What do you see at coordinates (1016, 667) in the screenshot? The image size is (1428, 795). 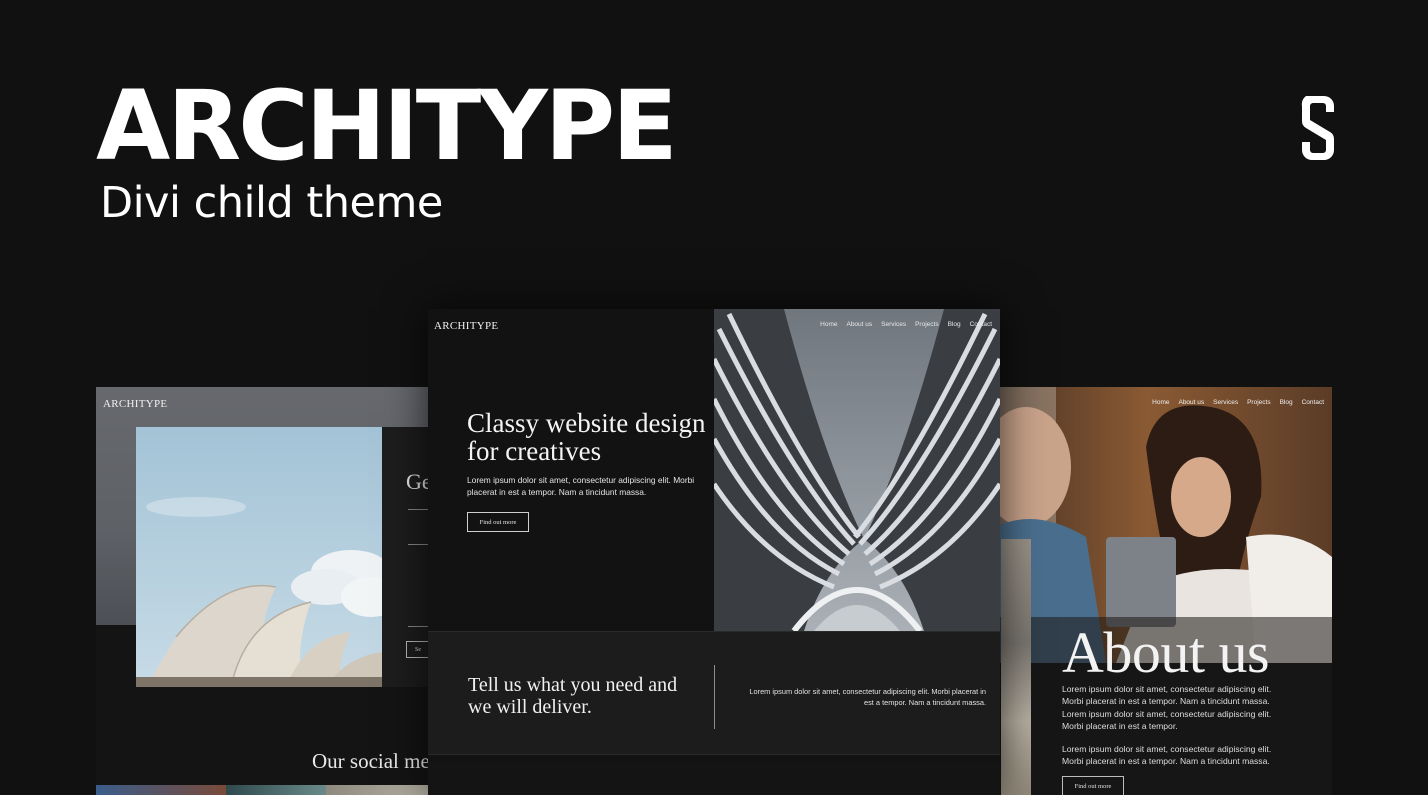 I see `side-image` at bounding box center [1016, 667].